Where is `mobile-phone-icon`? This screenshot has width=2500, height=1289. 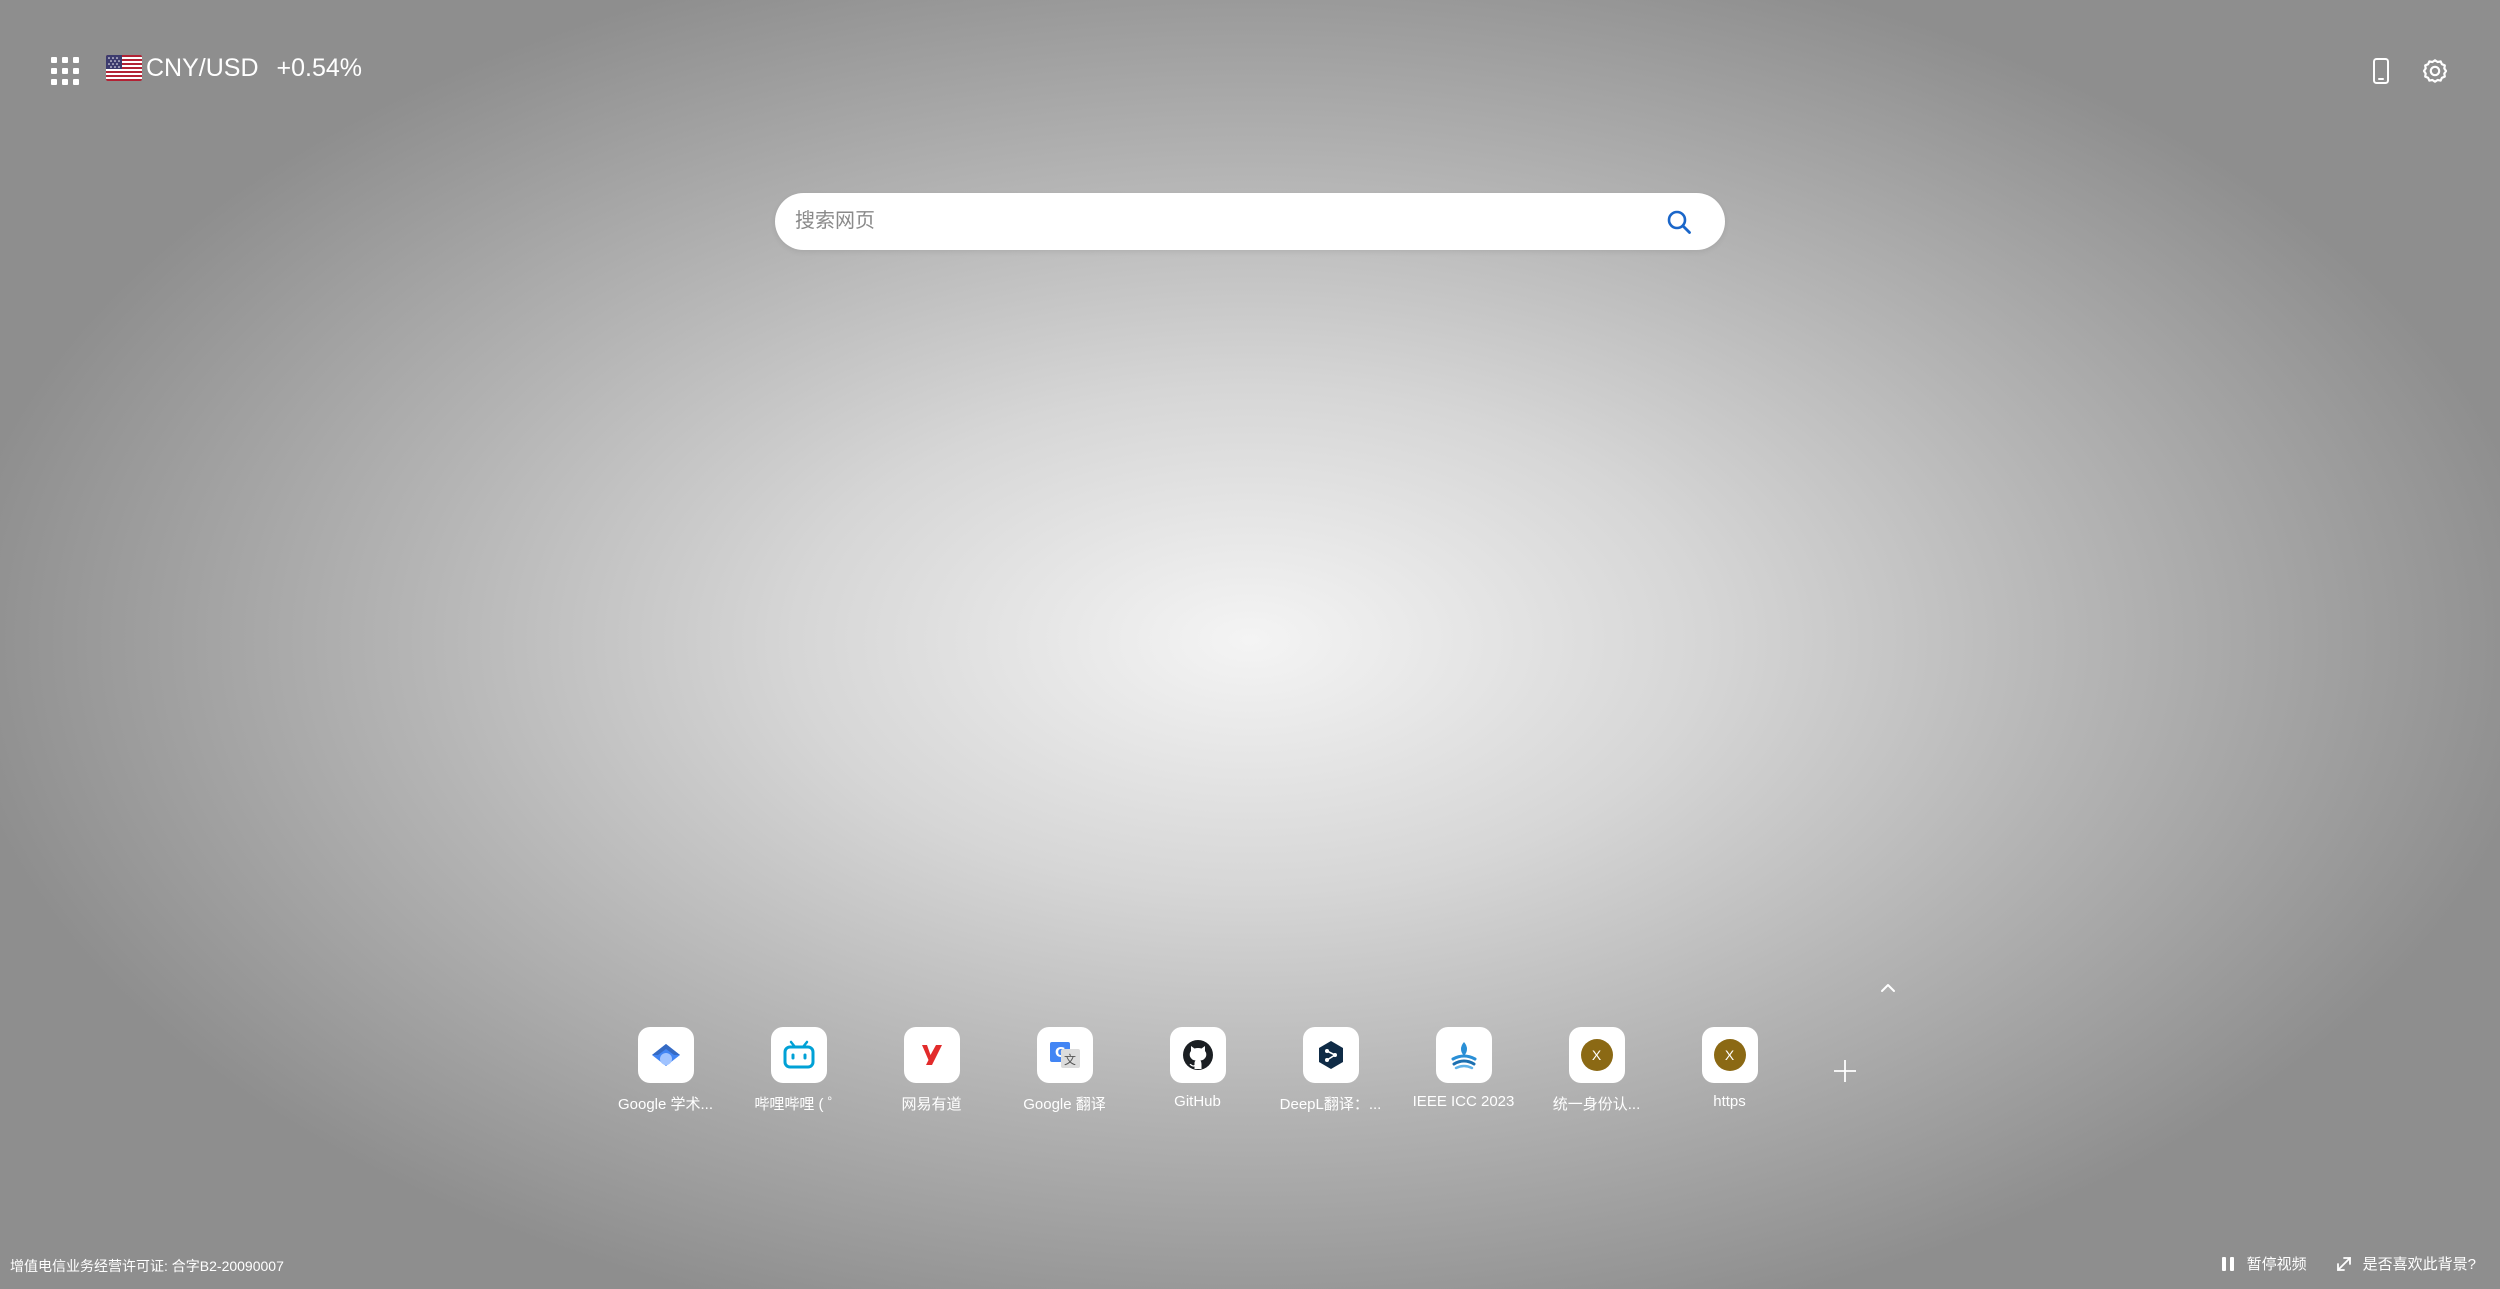 mobile-phone-icon is located at coordinates (2381, 71).